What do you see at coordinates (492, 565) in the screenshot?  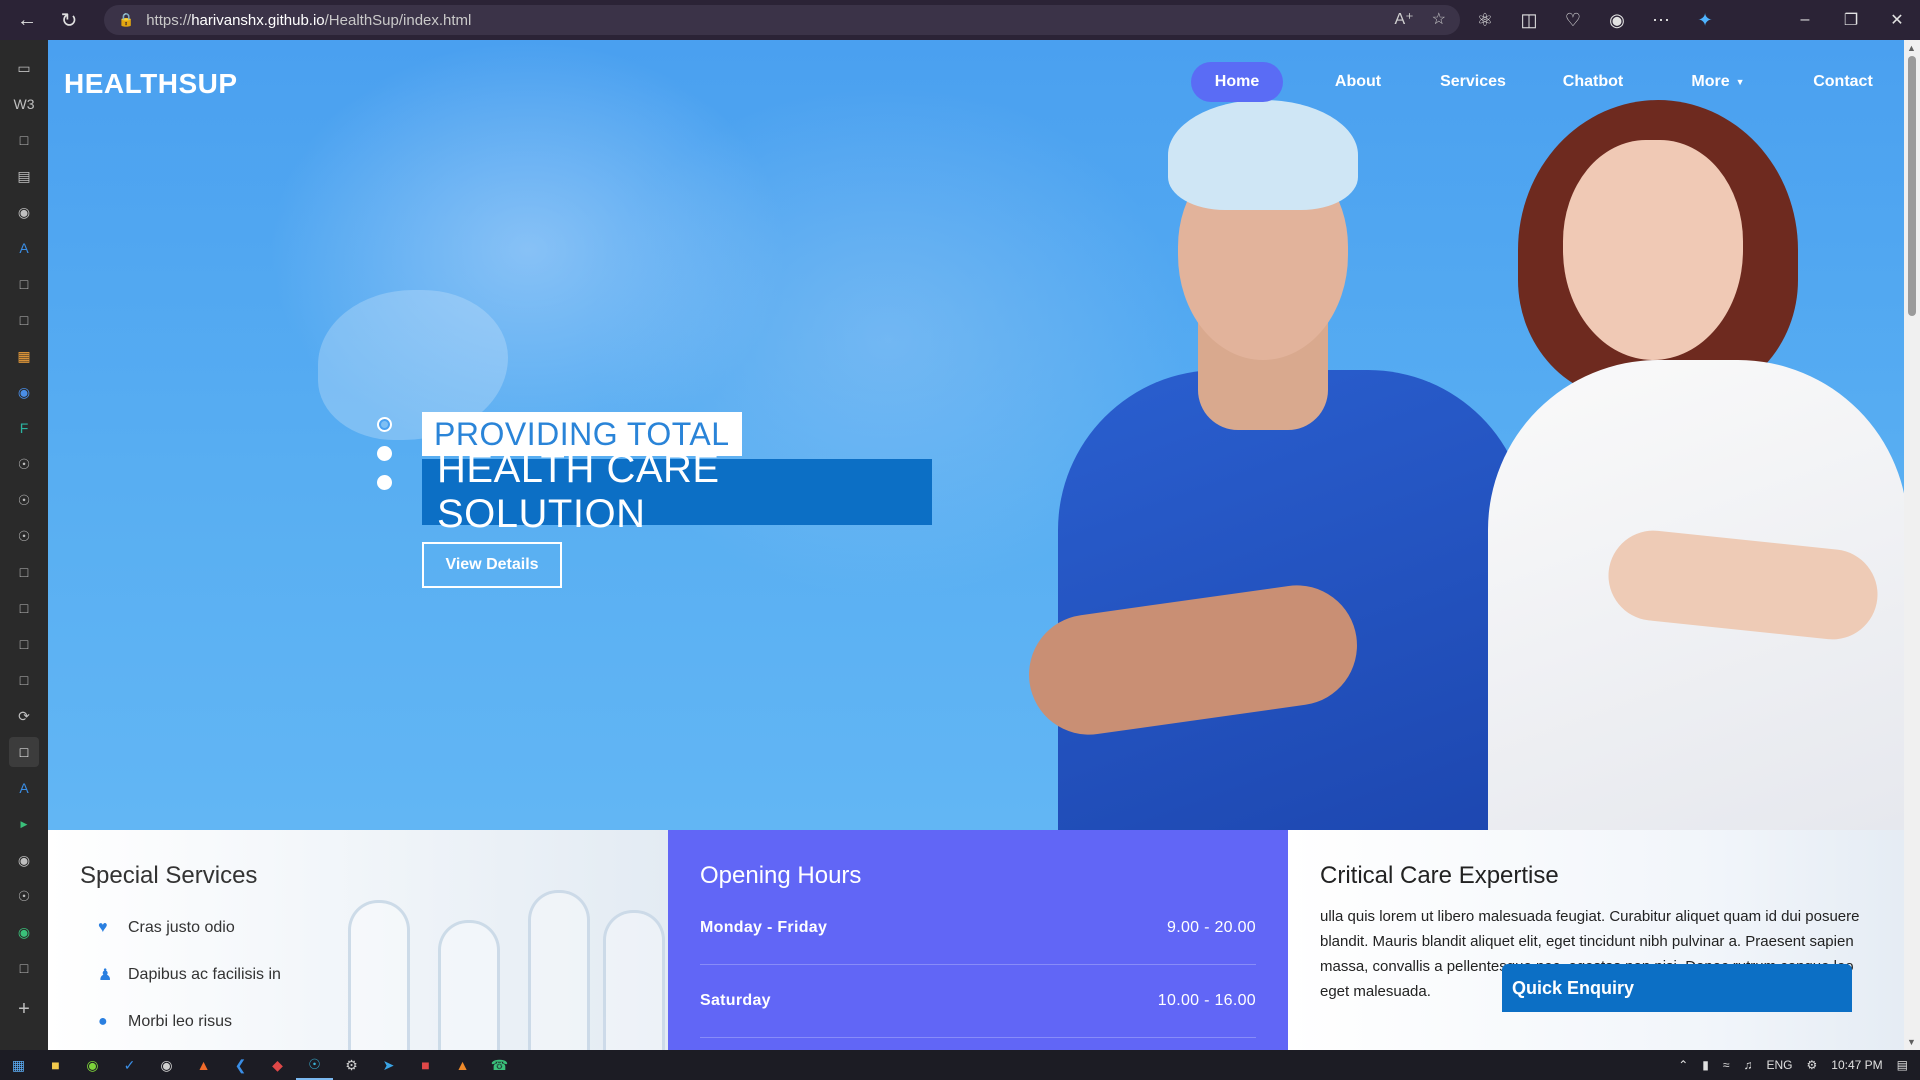 I see `view-details-button: View Details` at bounding box center [492, 565].